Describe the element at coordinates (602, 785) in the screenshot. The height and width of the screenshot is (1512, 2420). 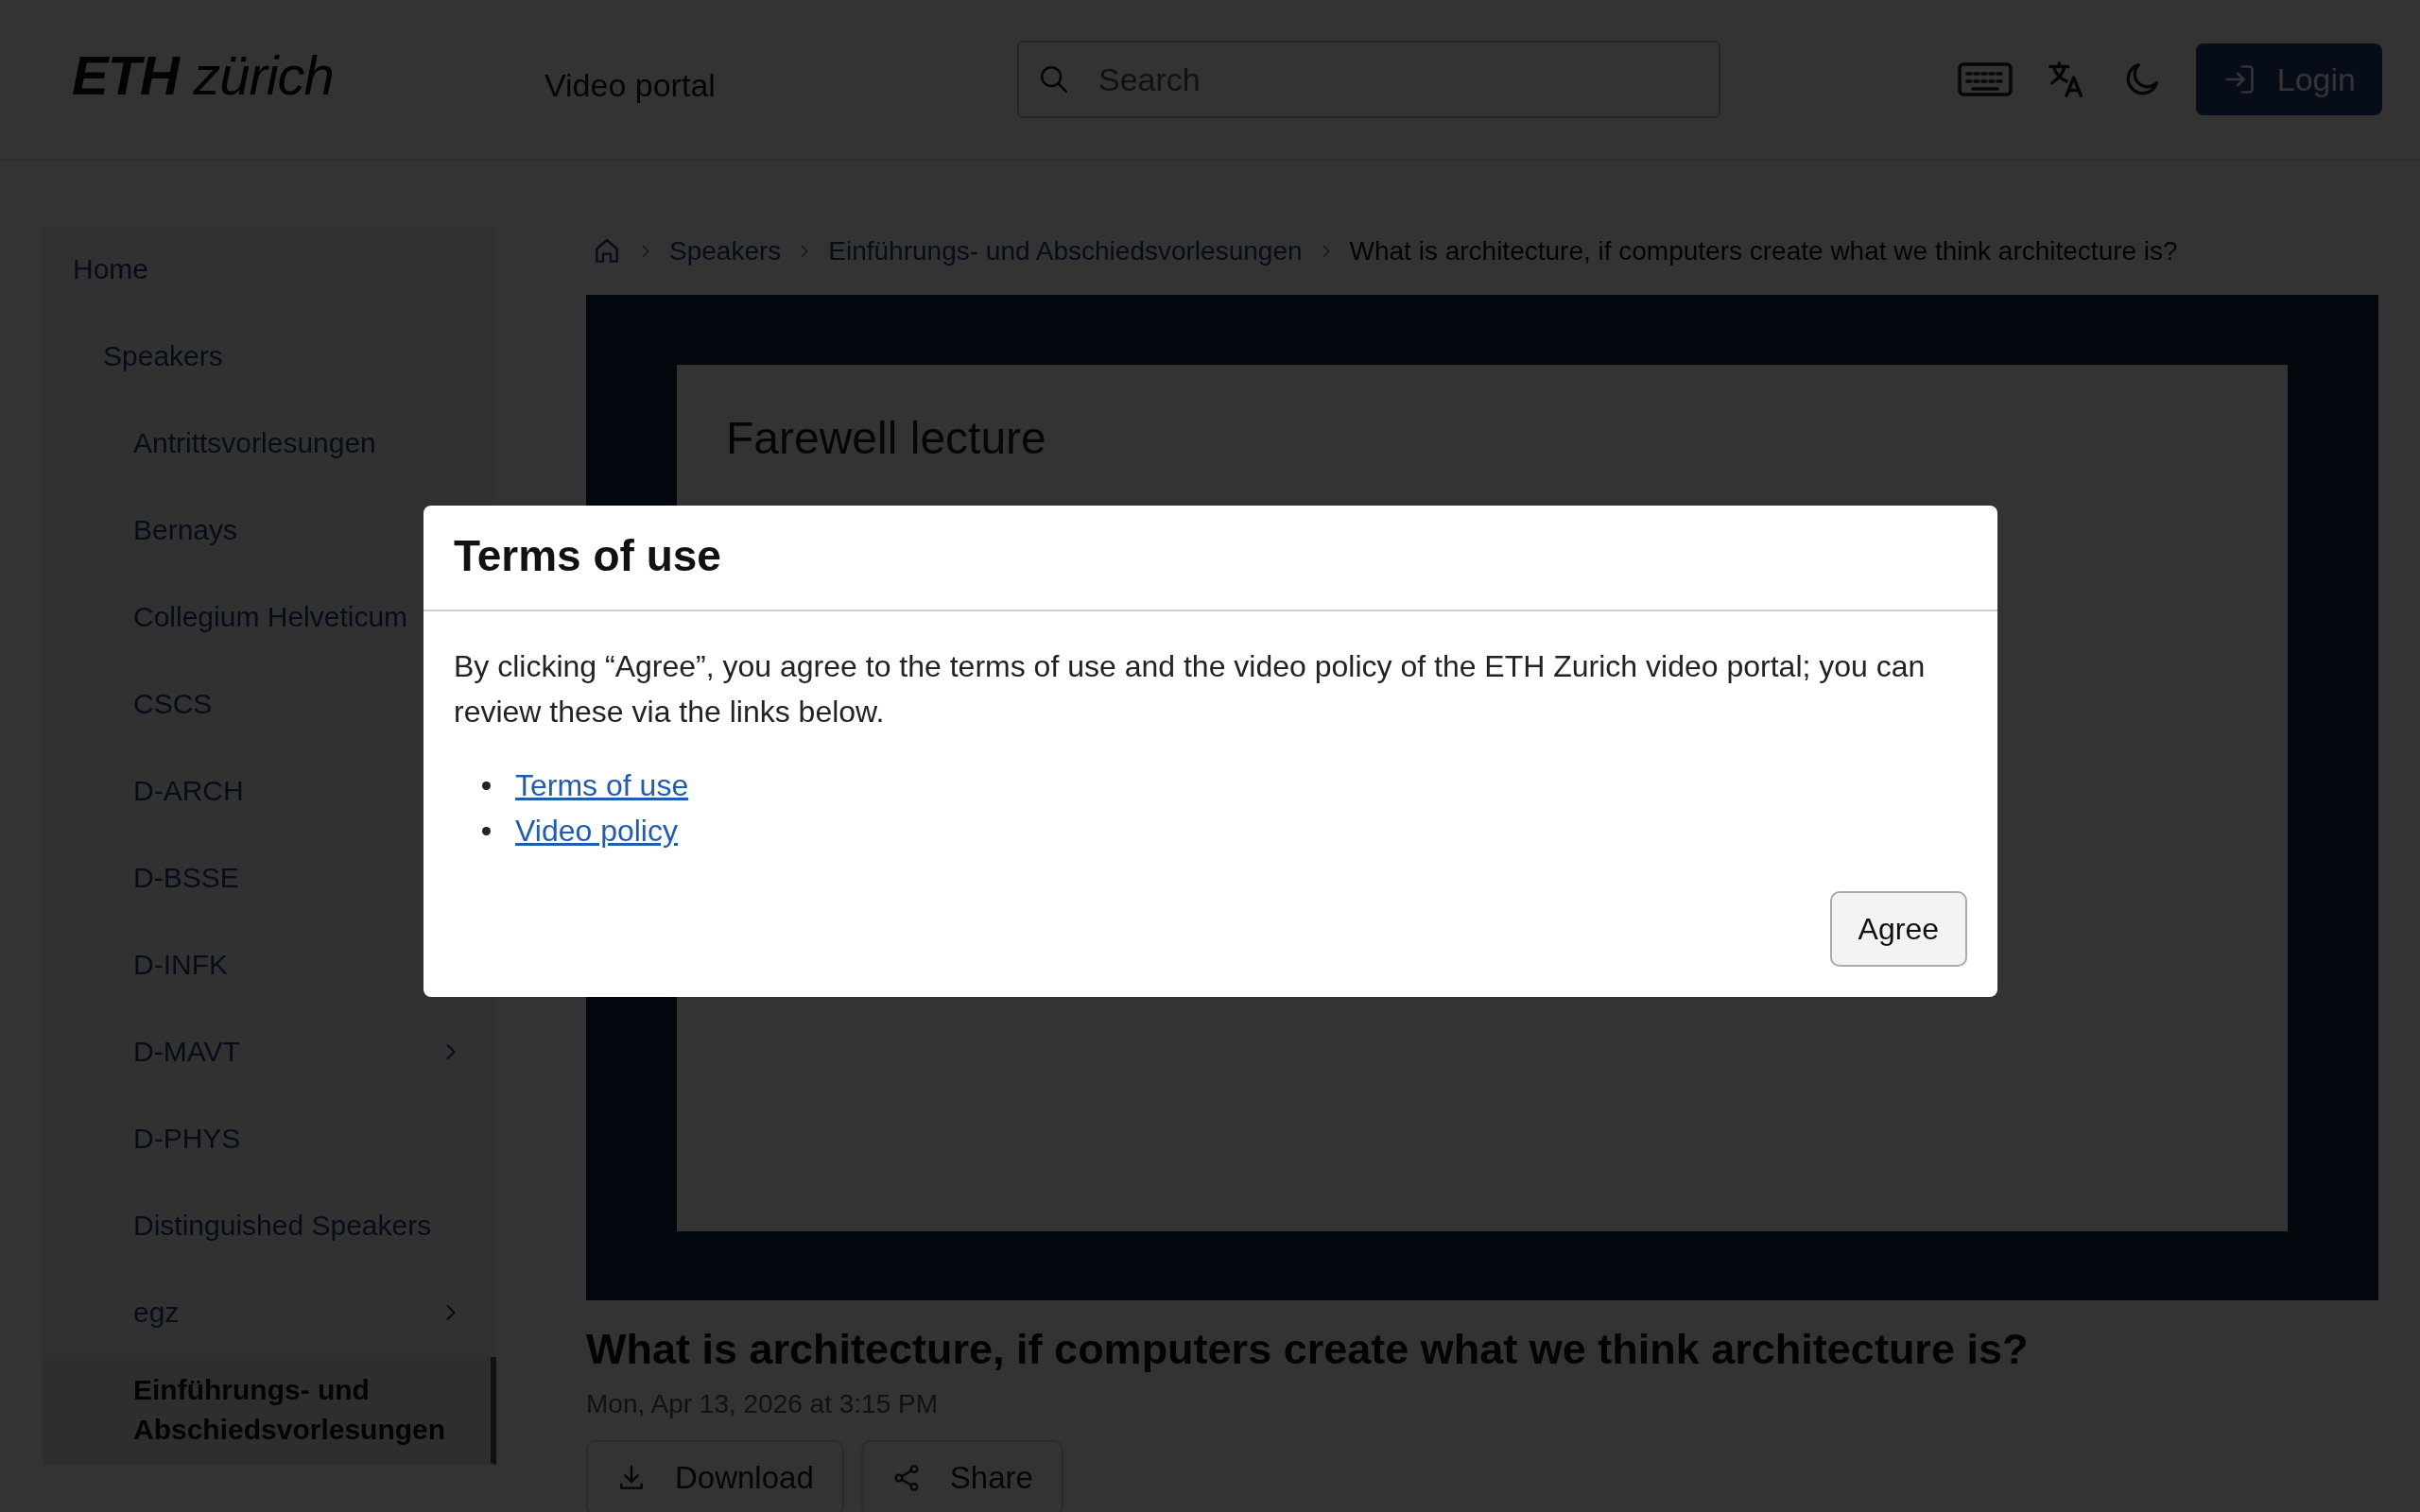
I see `policy-link: Terms of use` at that location.